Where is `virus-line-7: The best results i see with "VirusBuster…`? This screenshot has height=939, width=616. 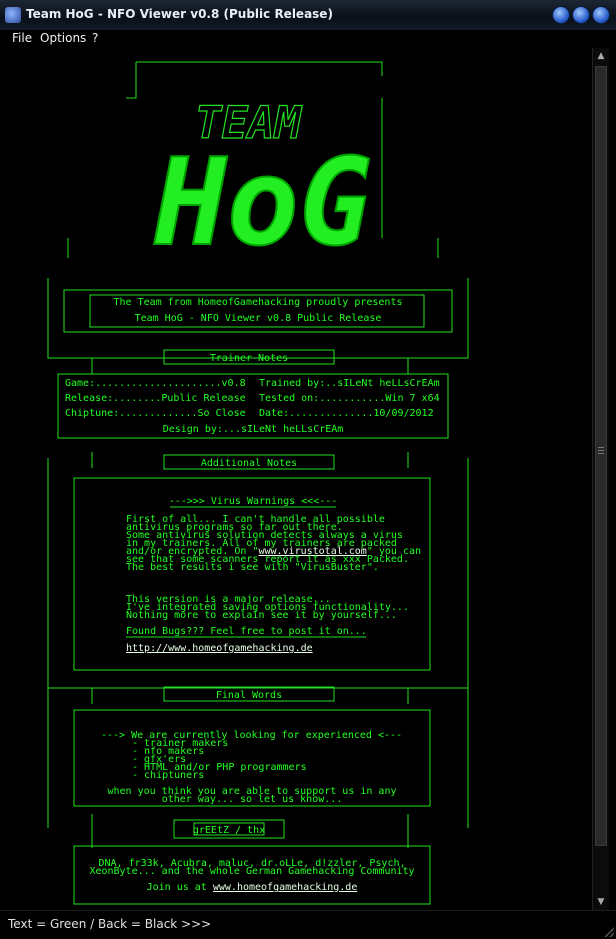
virus-line-7: The best results i see with "VirusBuster… is located at coordinates (252, 567).